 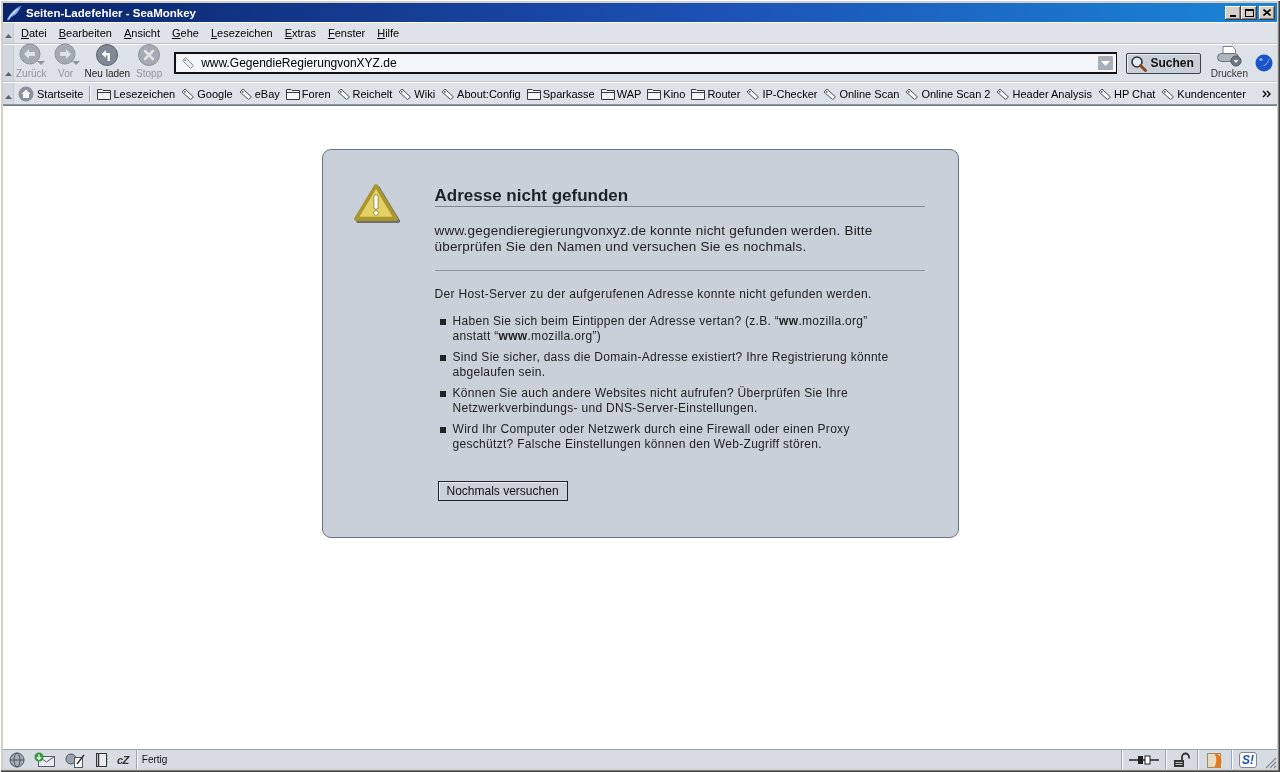 What do you see at coordinates (241, 33) in the screenshot?
I see `menu-item: Lesezeichen` at bounding box center [241, 33].